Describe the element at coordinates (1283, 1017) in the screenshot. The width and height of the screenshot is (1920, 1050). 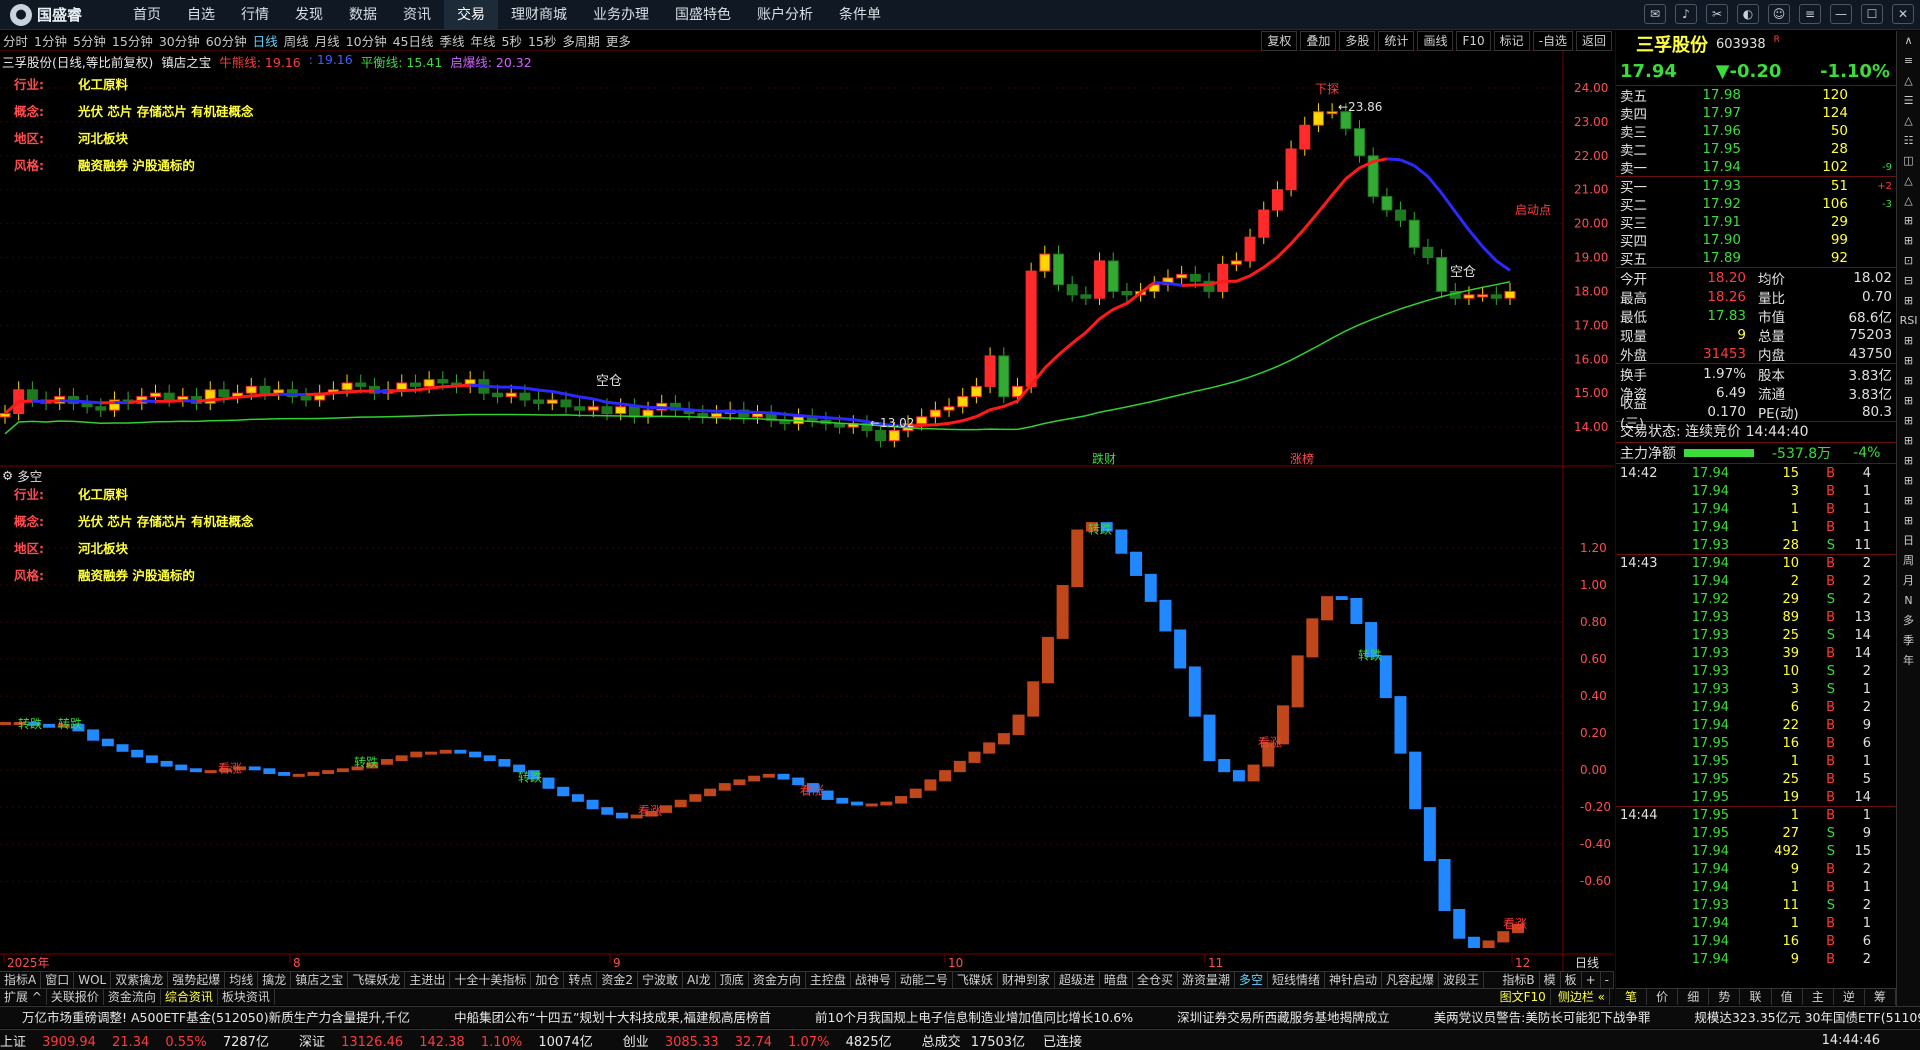
I see `news-item: 深圳证券交易所西藏服务基地揭牌成立` at that location.